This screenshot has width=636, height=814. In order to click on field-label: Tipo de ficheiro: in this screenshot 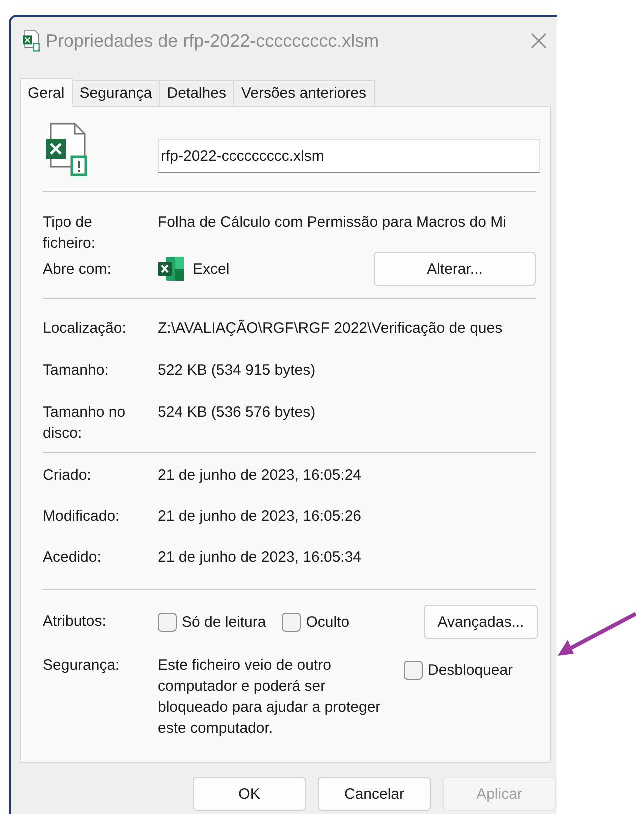, I will do `click(70, 233)`.